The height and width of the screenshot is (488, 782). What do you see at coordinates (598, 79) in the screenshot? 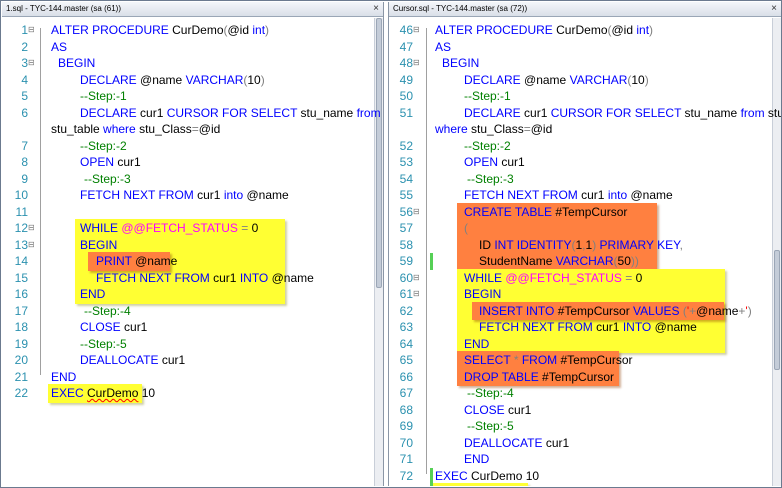
I see `keyword-token: VARCHAR` at bounding box center [598, 79].